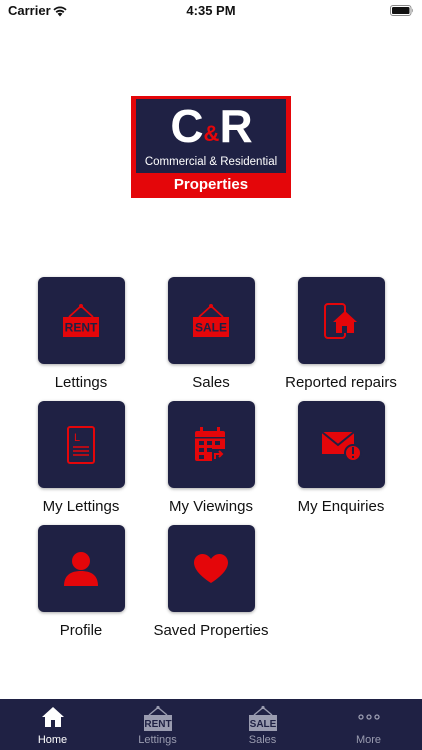  Describe the element at coordinates (81, 327) in the screenshot. I see `rent-sign-text: RENT` at that location.